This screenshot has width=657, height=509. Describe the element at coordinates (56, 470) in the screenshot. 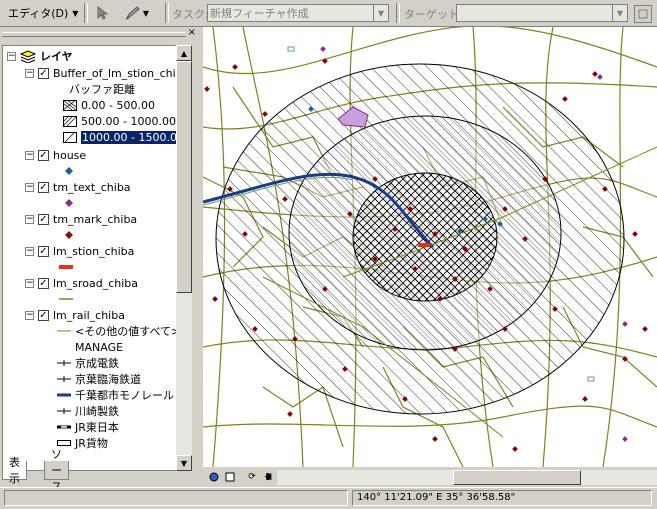

I see `tab-source: ソース` at that location.